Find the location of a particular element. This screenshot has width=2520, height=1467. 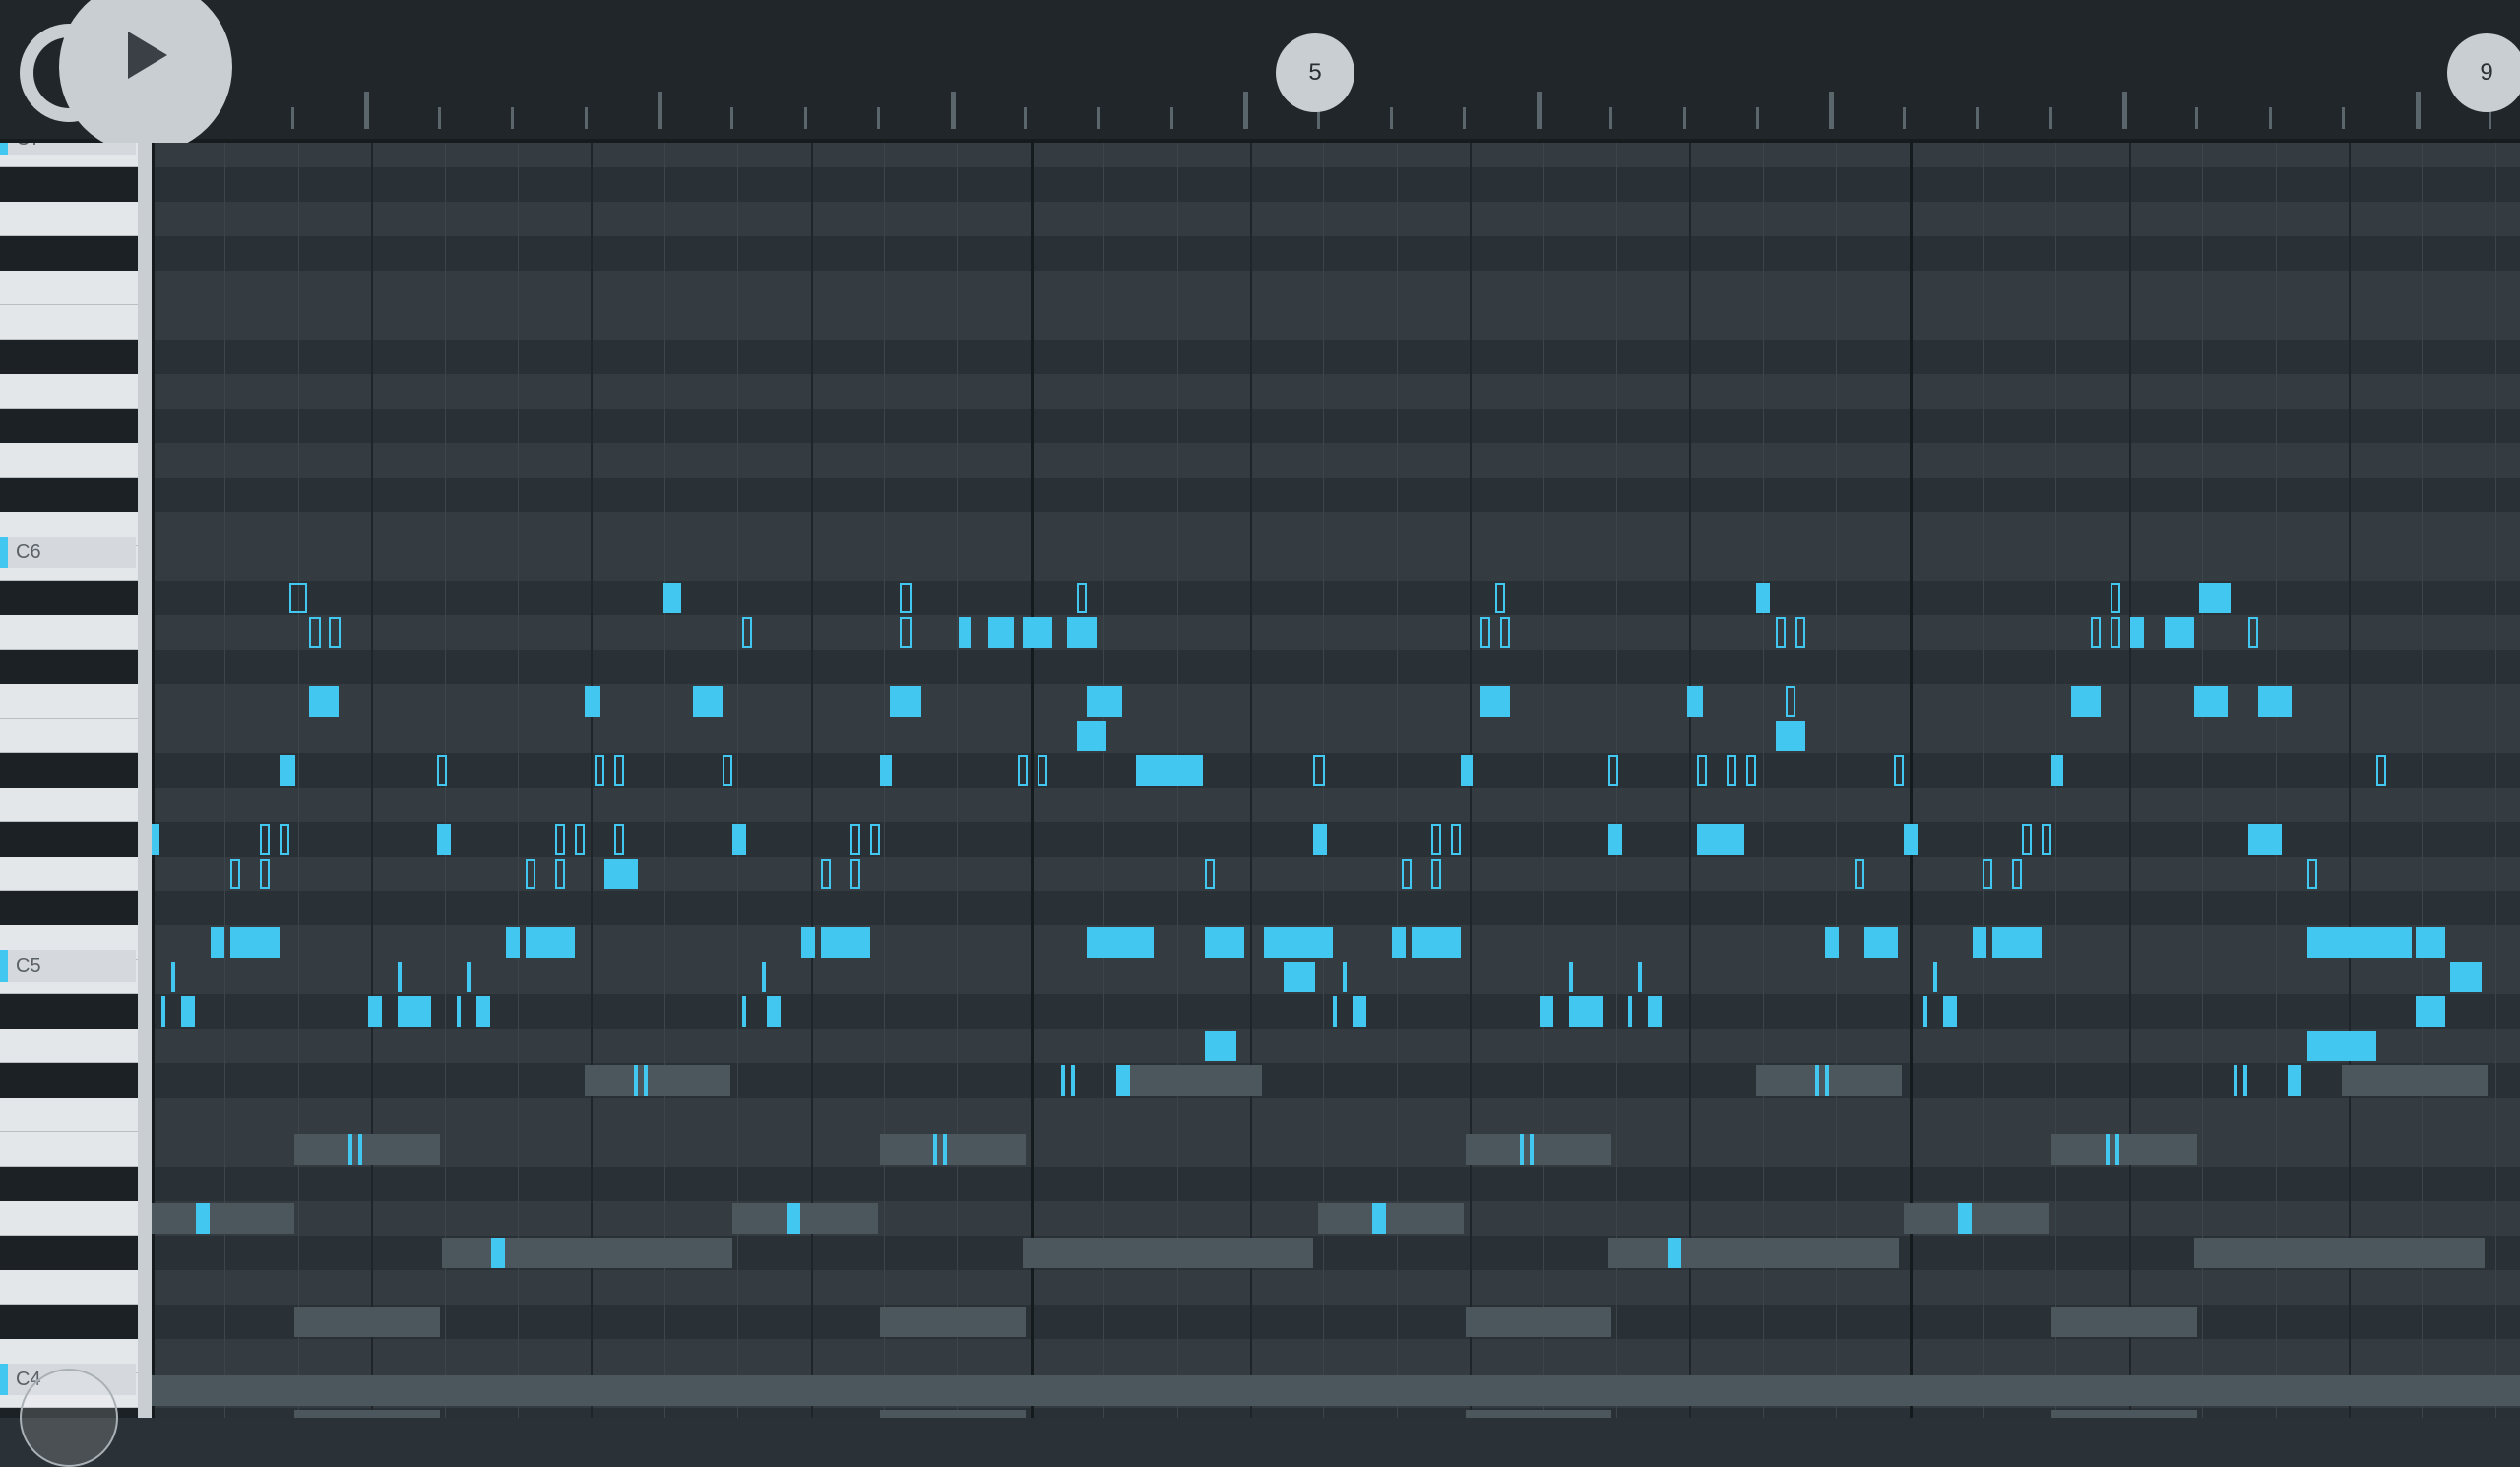

piano-keyboard: C7 C6 C5 C4 is located at coordinates (69, 780).